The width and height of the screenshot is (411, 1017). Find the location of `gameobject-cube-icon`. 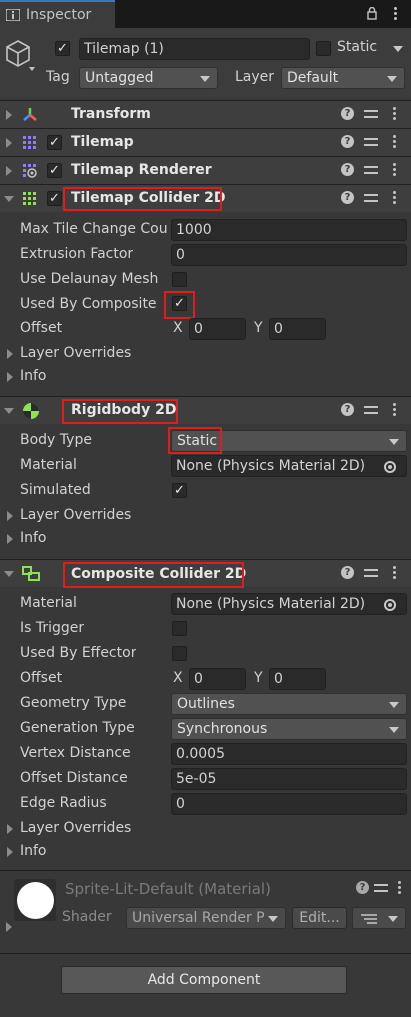

gameobject-cube-icon is located at coordinates (20, 55).